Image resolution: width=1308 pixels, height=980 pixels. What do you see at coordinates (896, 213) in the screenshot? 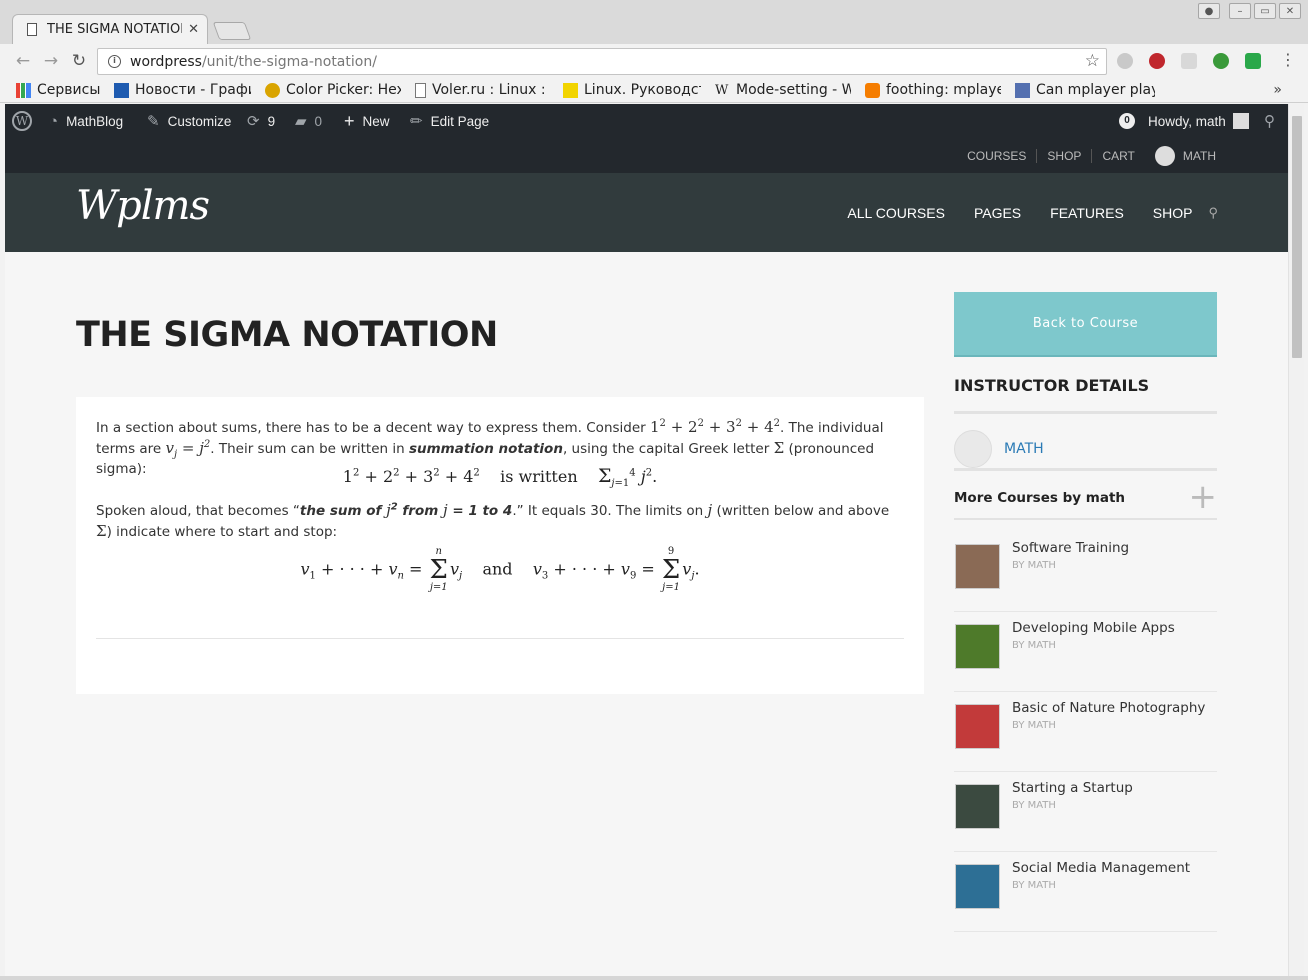
I see `nav-all-courses: ALL COURSES` at bounding box center [896, 213].